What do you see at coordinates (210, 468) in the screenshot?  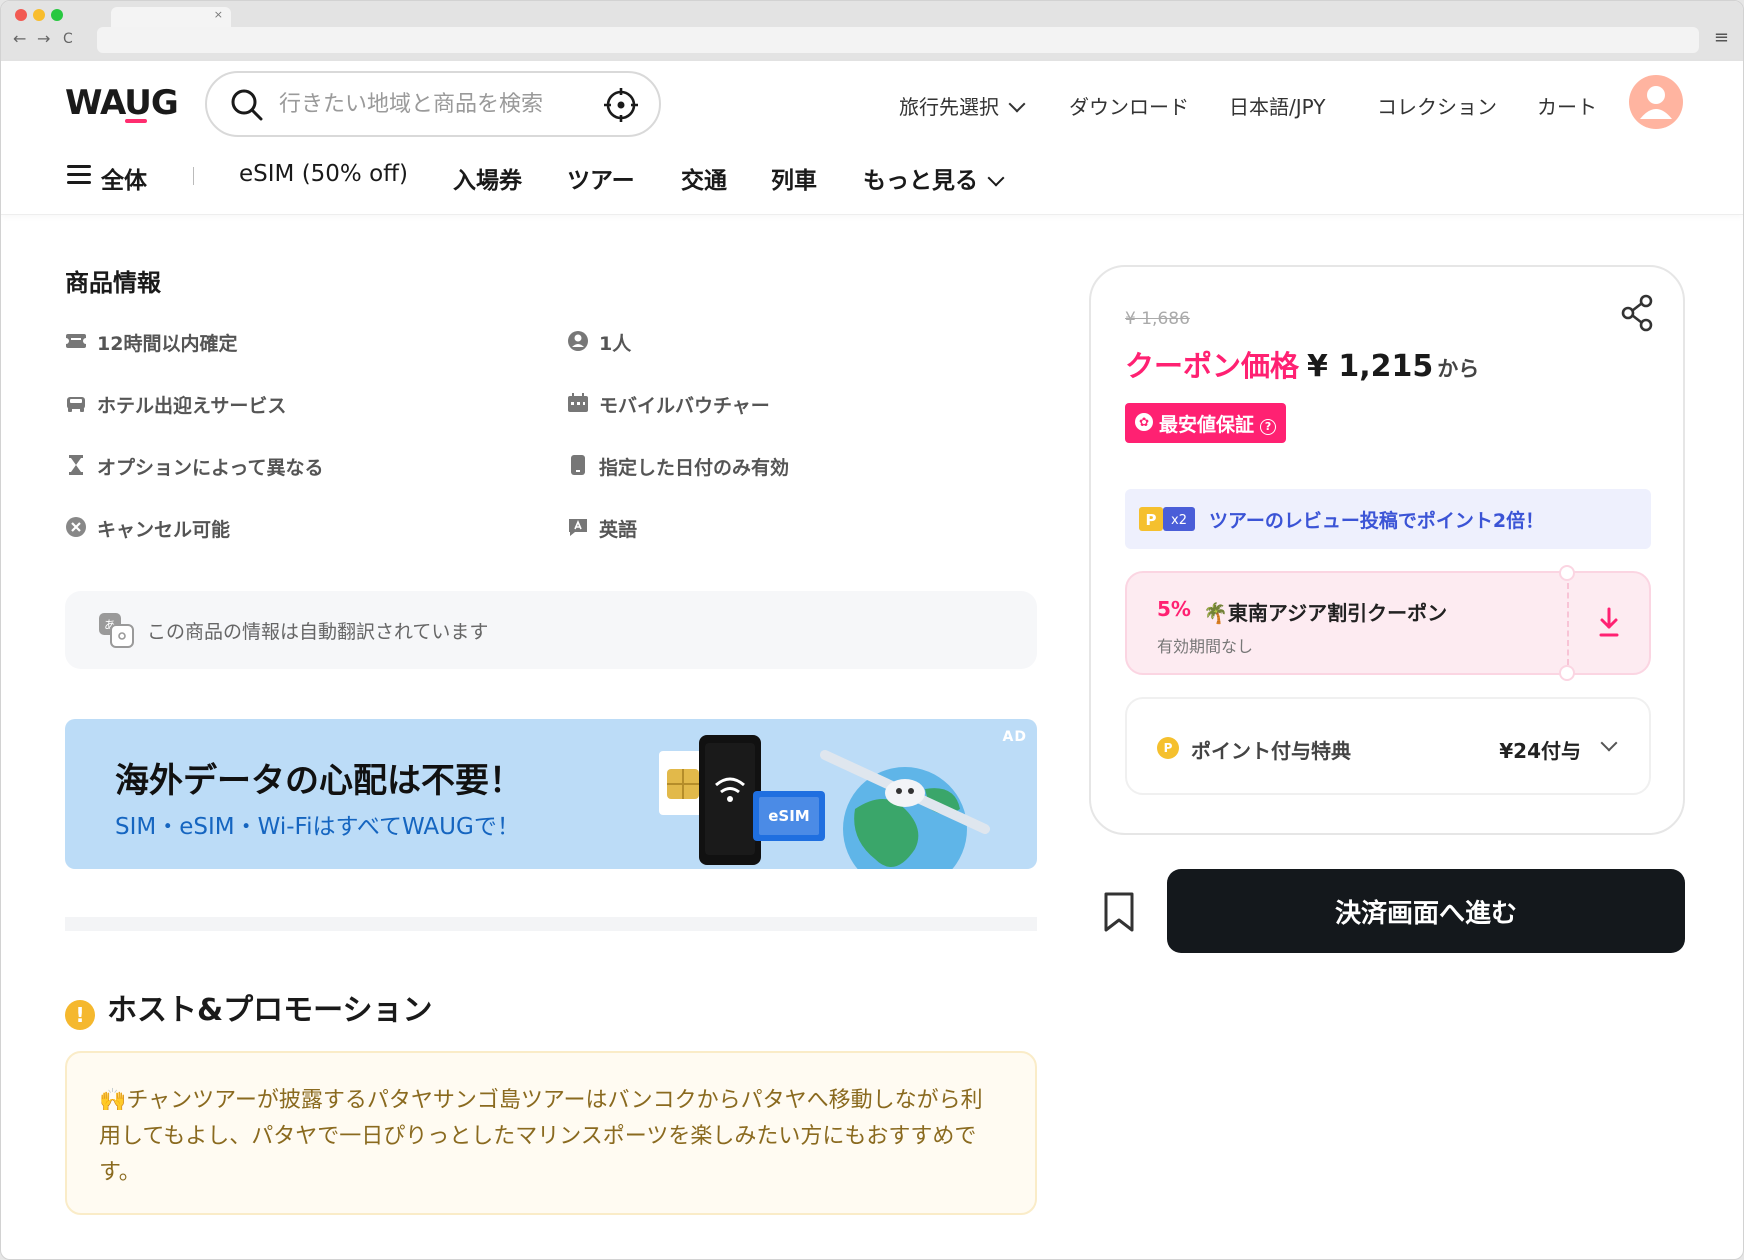 I see `info-label: オプションによって異なる` at bounding box center [210, 468].